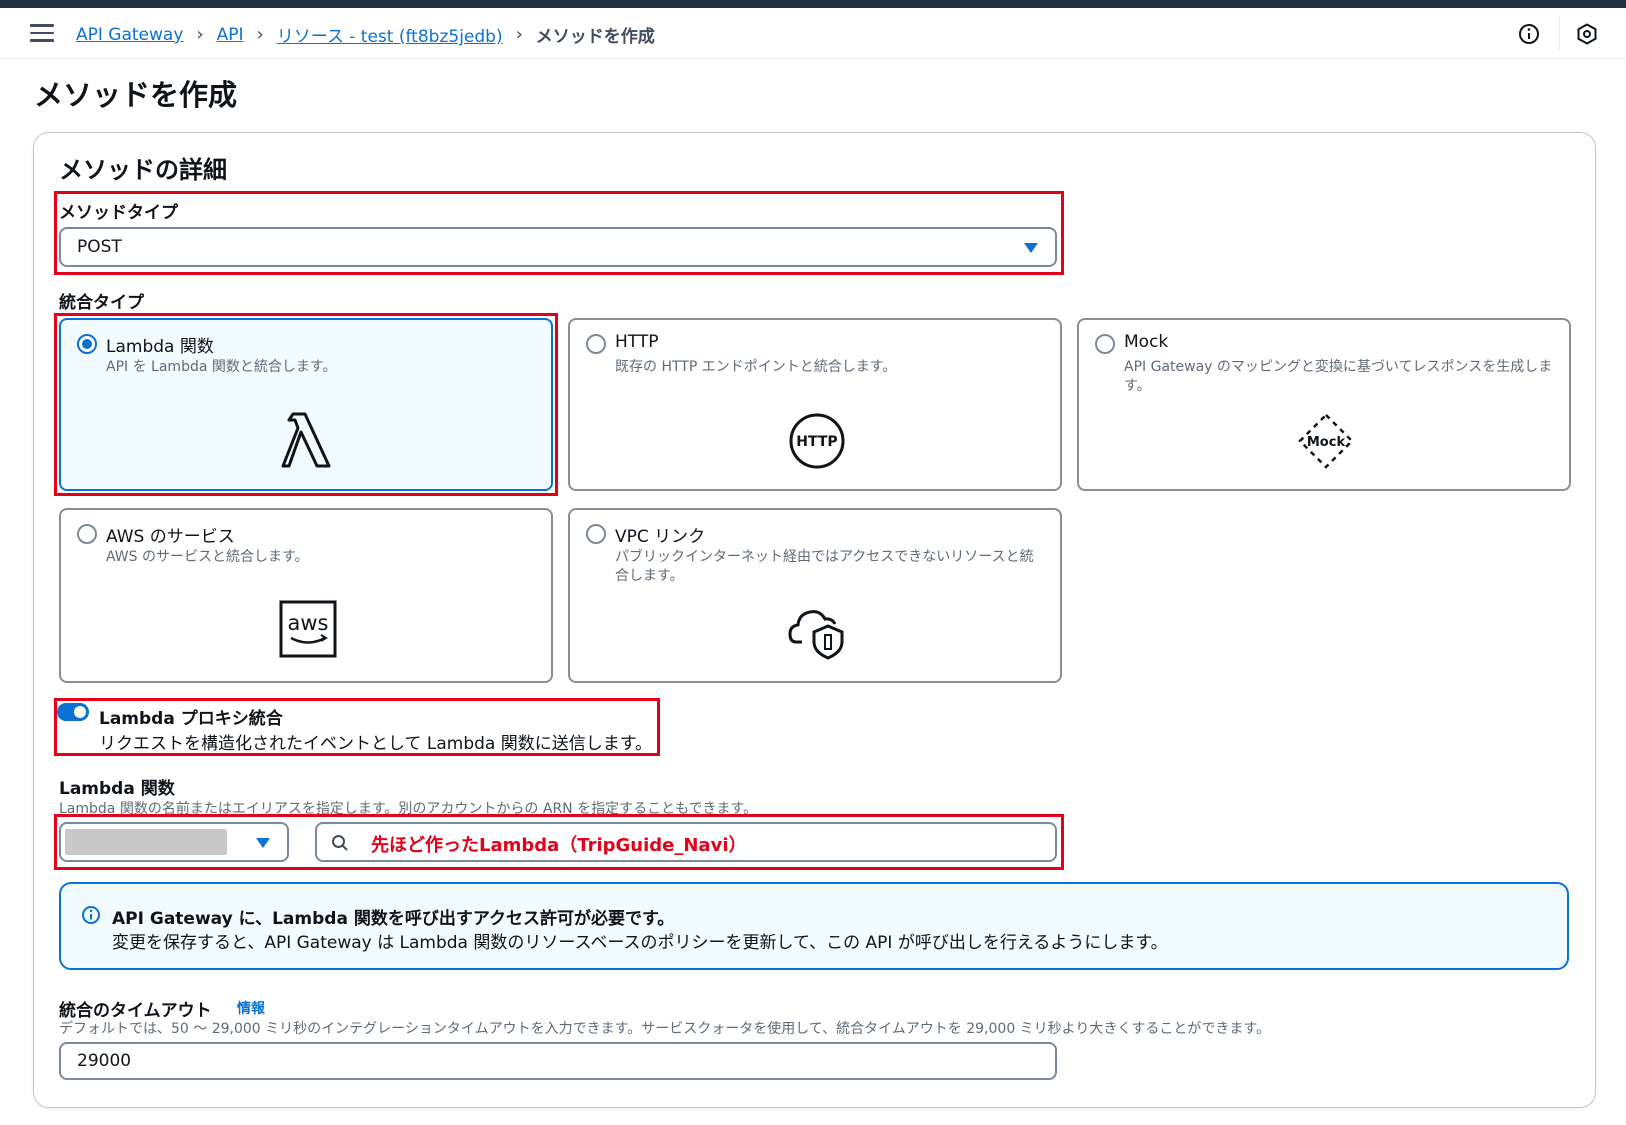 This screenshot has height=1125, width=1626. Describe the element at coordinates (813, 4) in the screenshot. I see `top-band` at that location.